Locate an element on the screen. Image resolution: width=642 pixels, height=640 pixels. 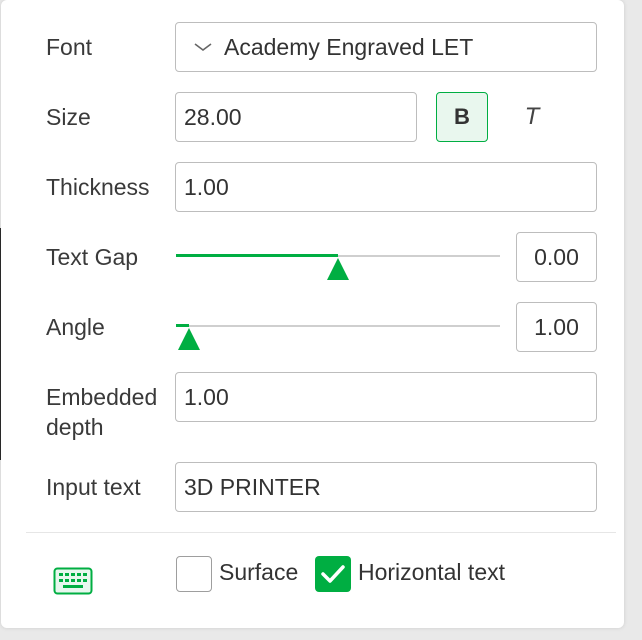
text-gap-value: 0.00 is located at coordinates (556, 256).